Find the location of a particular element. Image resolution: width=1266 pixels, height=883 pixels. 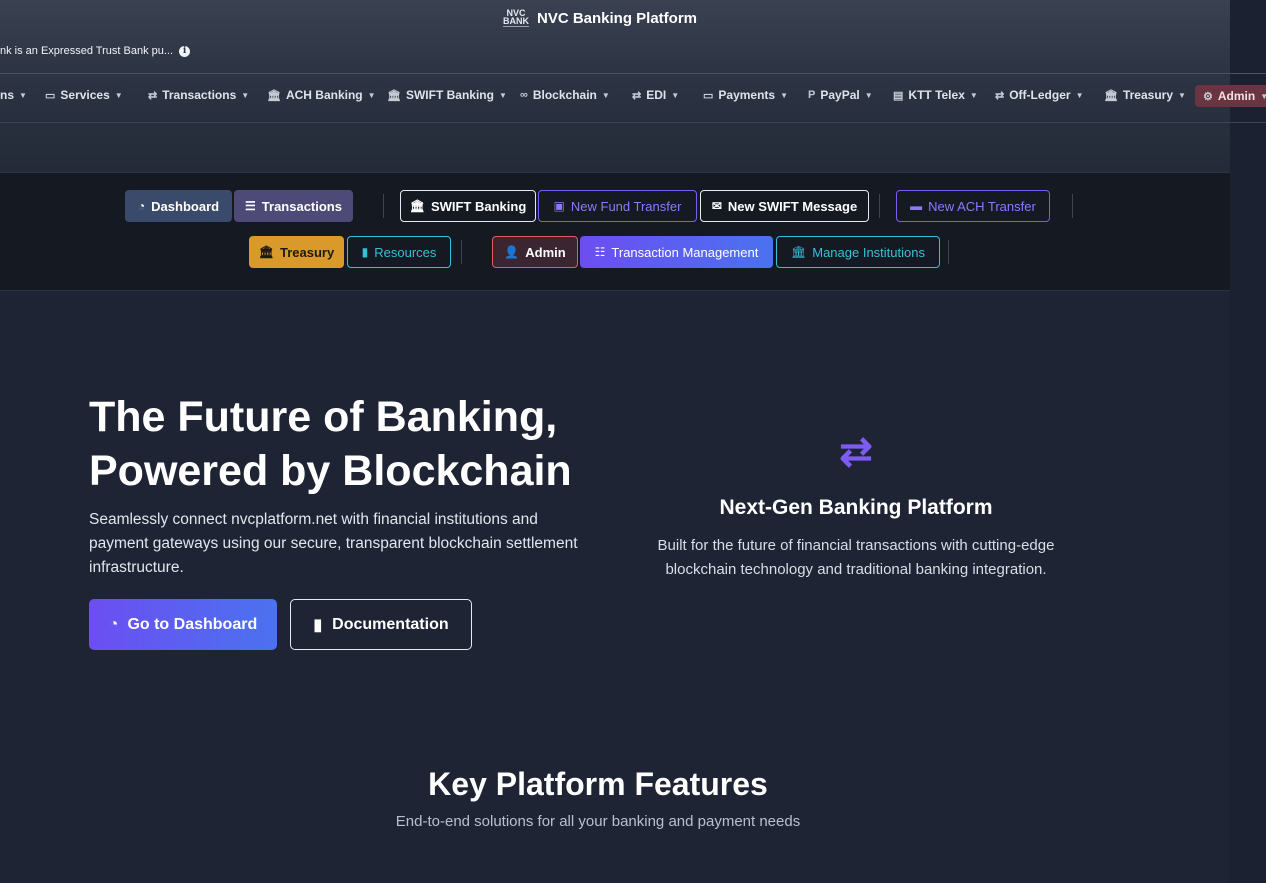

menu-item-label: ns is located at coordinates (7, 95).